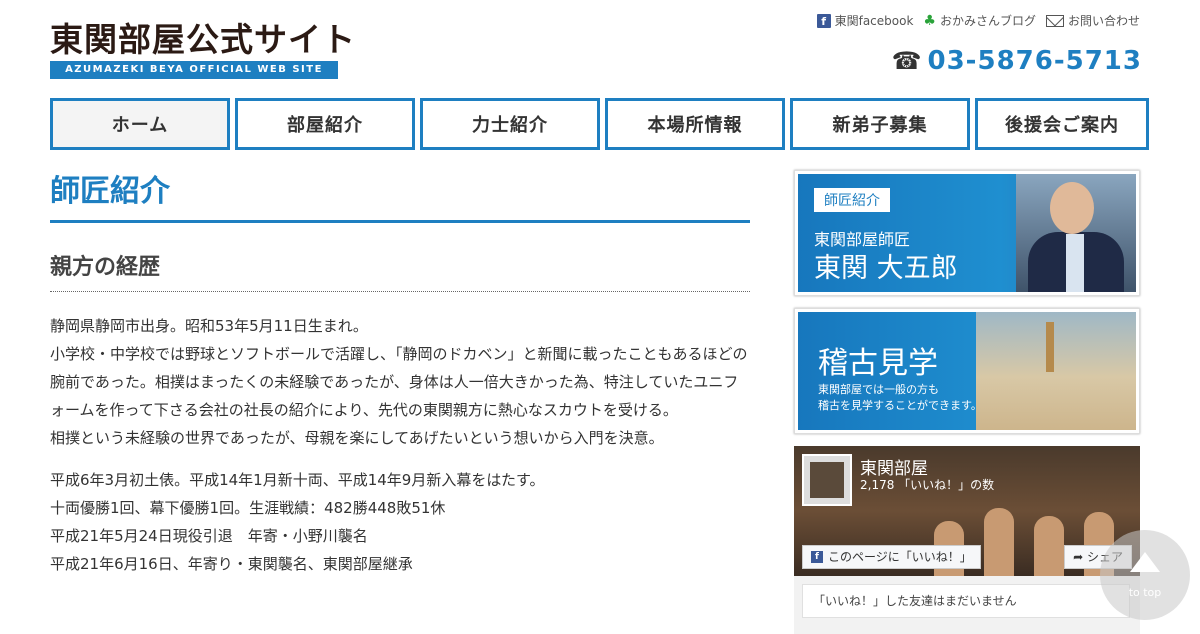  What do you see at coordinates (987, 21) in the screenshot?
I see `blog-link-label: おかみさんブログ` at bounding box center [987, 21].